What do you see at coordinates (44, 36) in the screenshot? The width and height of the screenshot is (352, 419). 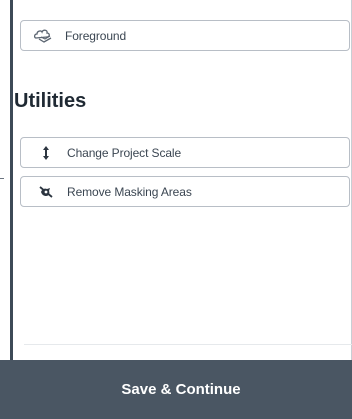 I see `layers-cloud-icon` at bounding box center [44, 36].